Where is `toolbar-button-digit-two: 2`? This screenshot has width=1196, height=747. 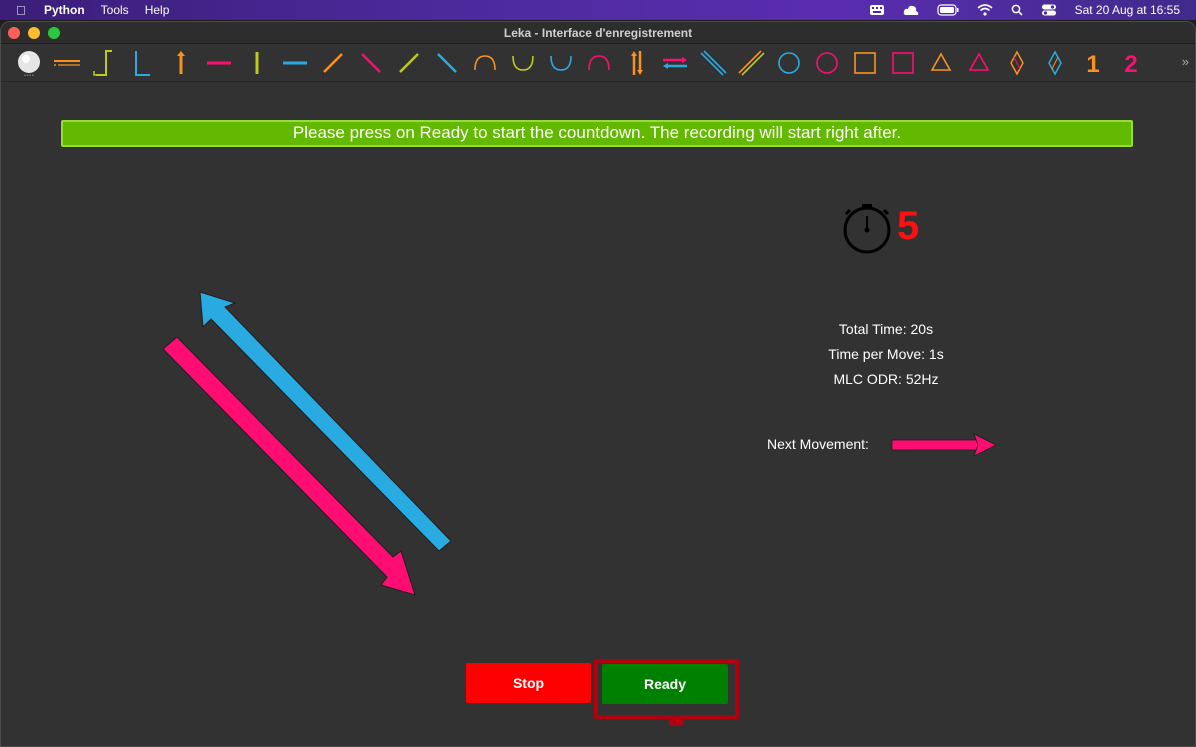
toolbar-button-digit-two: 2 is located at coordinates (1131, 63).